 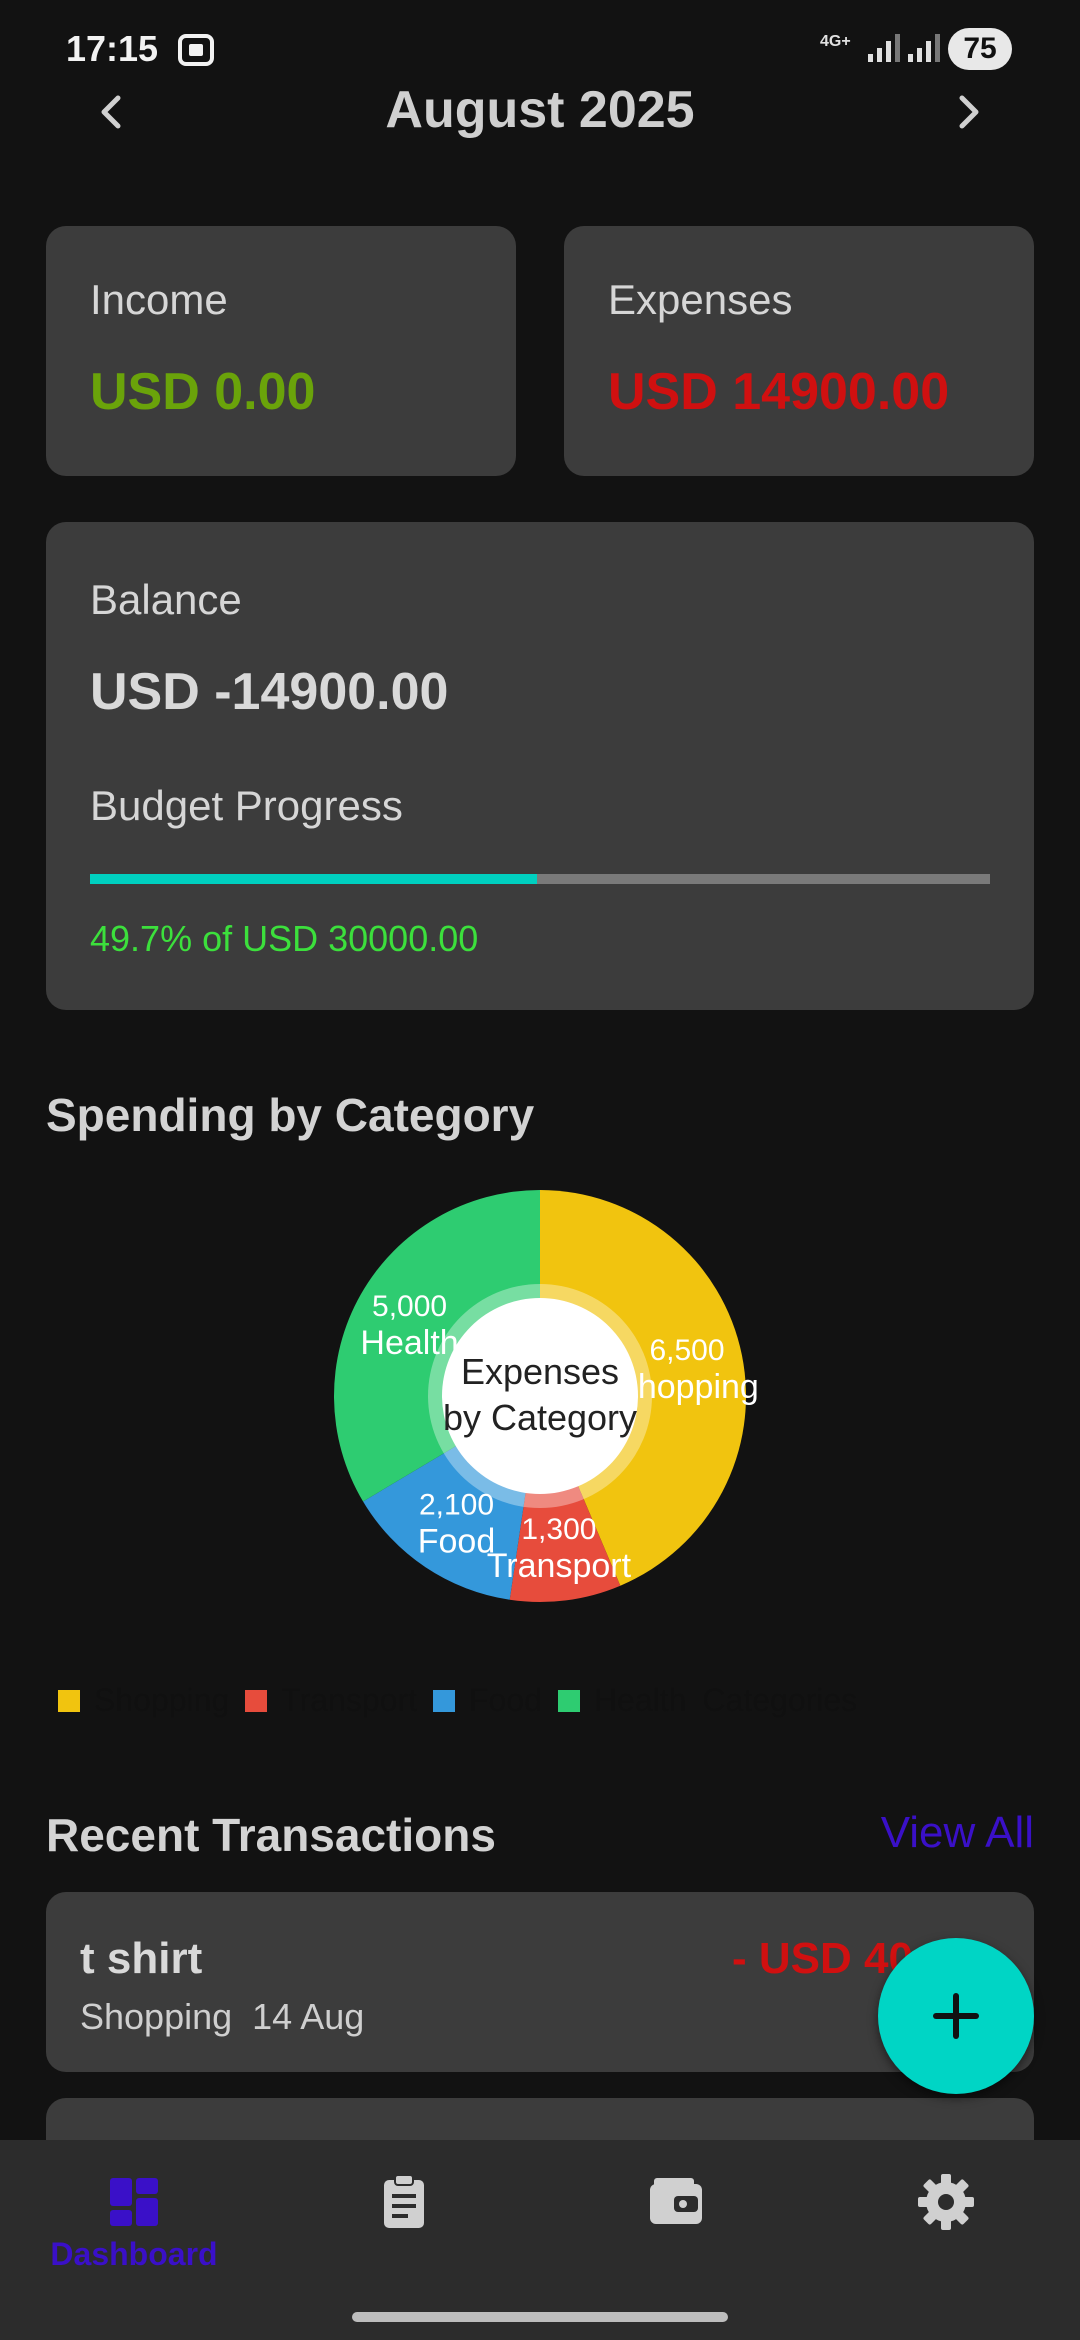 I want to click on plus-icon, so click(x=956, y=2016).